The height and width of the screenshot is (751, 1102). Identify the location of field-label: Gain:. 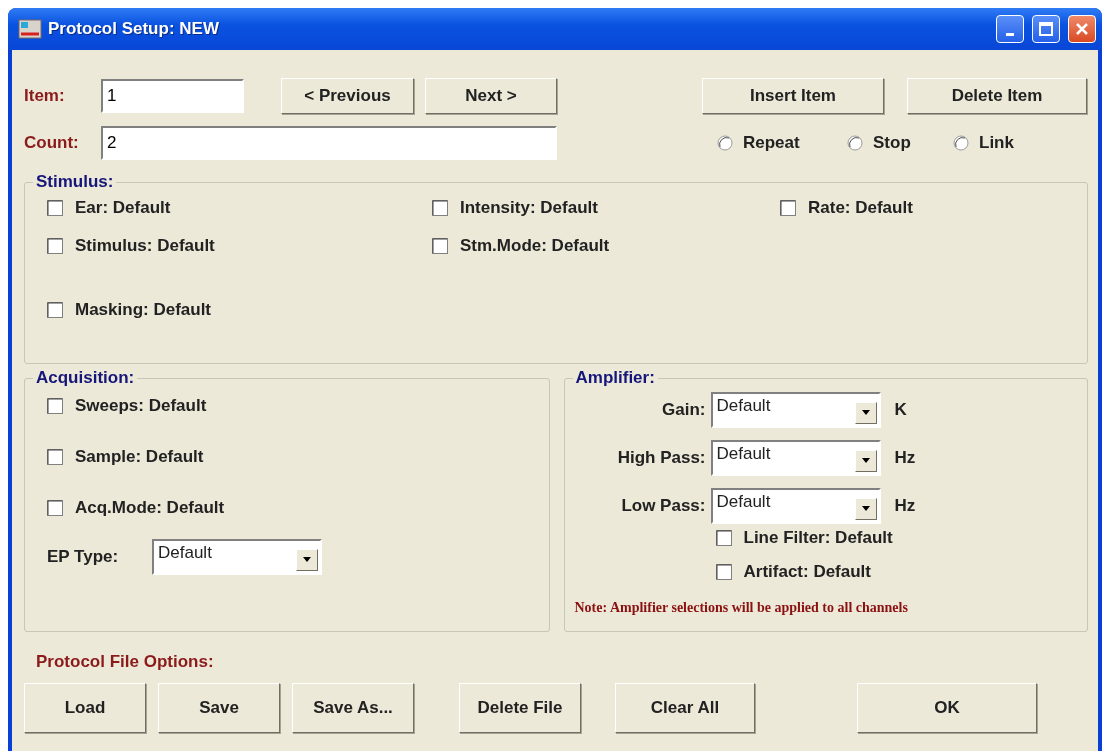
(684, 410).